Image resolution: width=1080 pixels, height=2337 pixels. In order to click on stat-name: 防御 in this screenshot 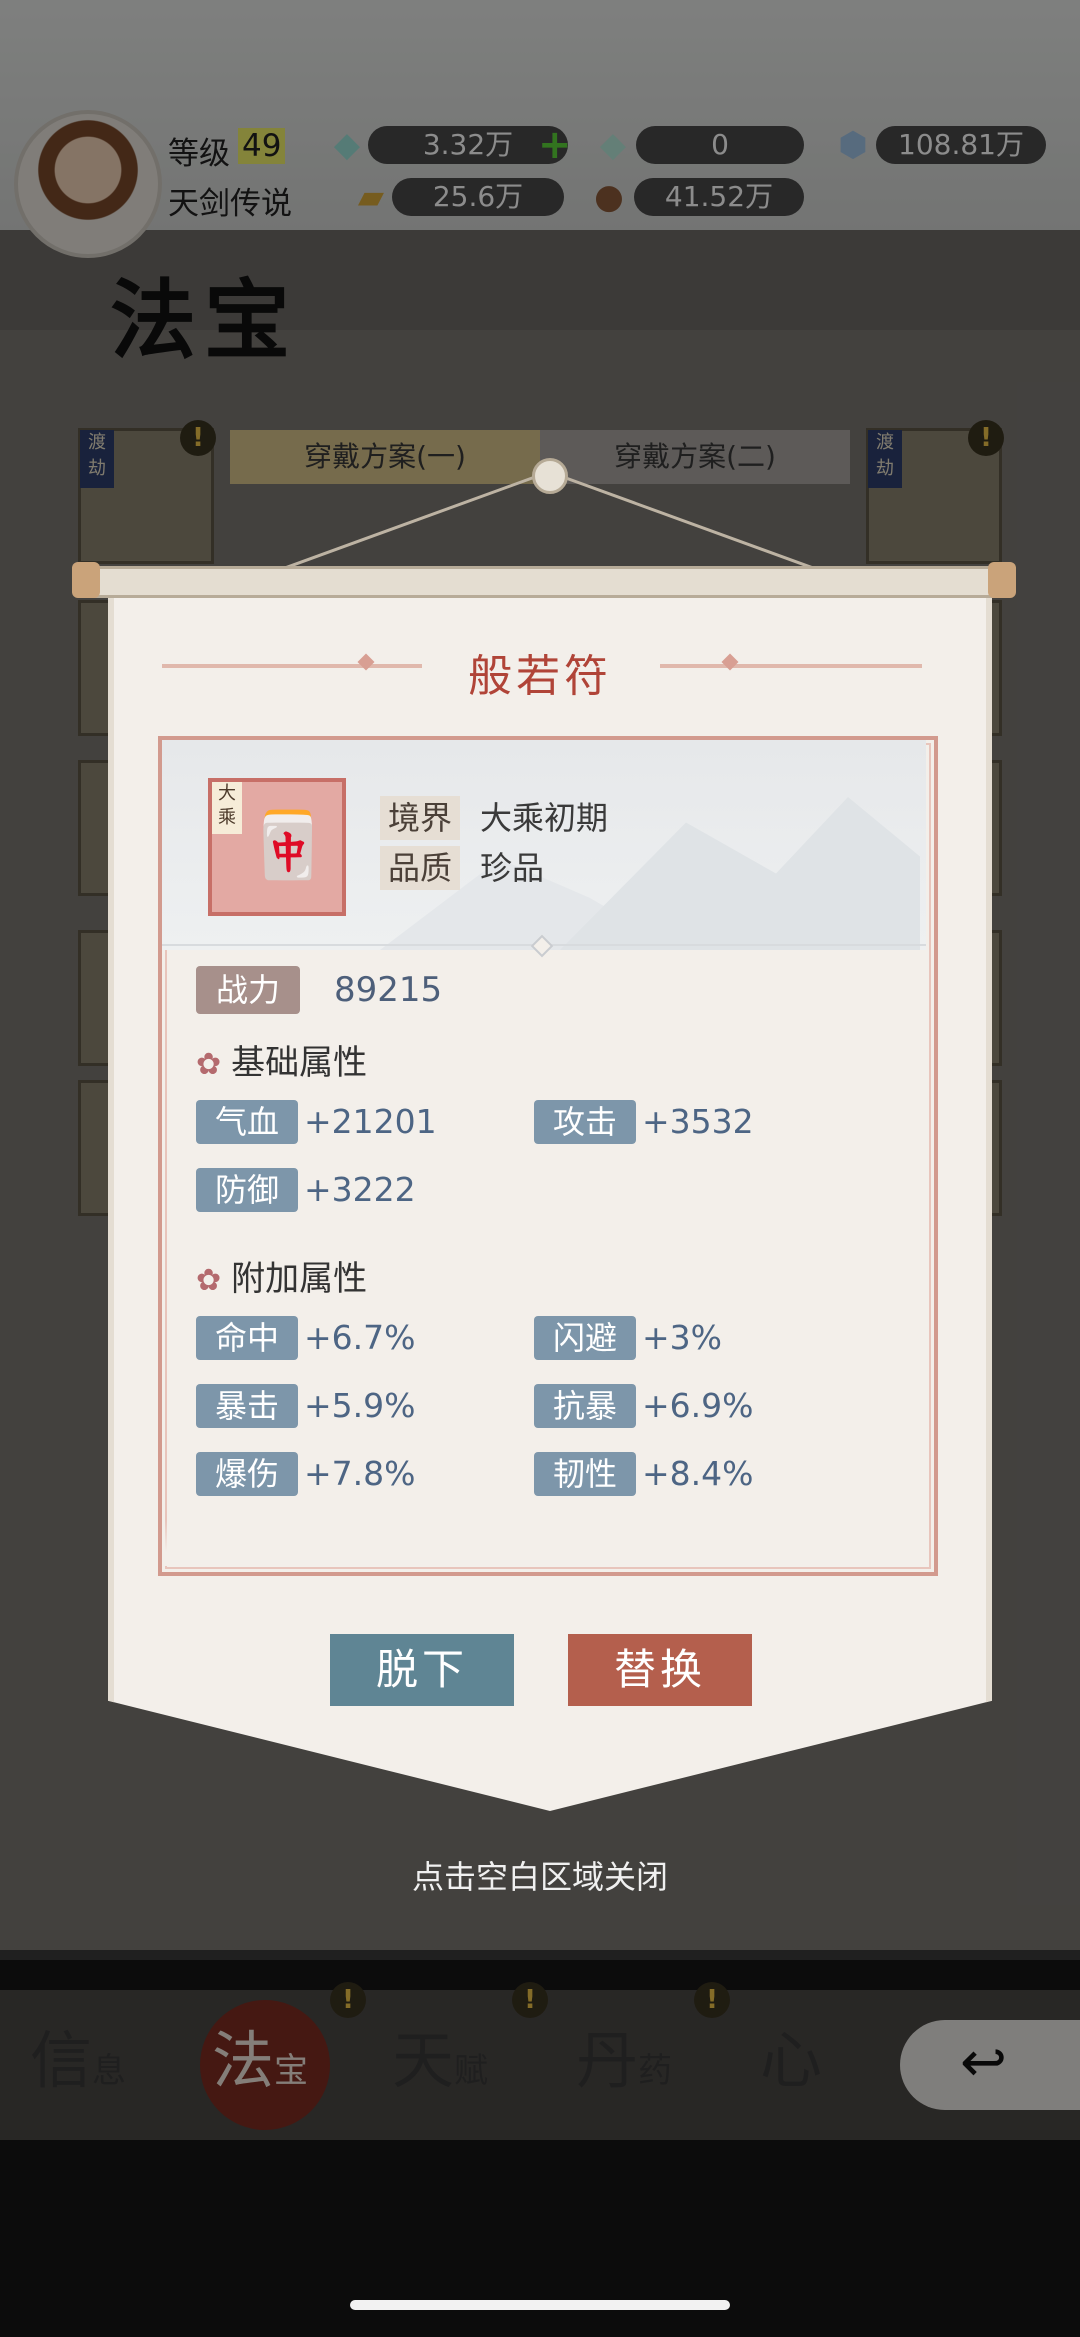, I will do `click(247, 1190)`.